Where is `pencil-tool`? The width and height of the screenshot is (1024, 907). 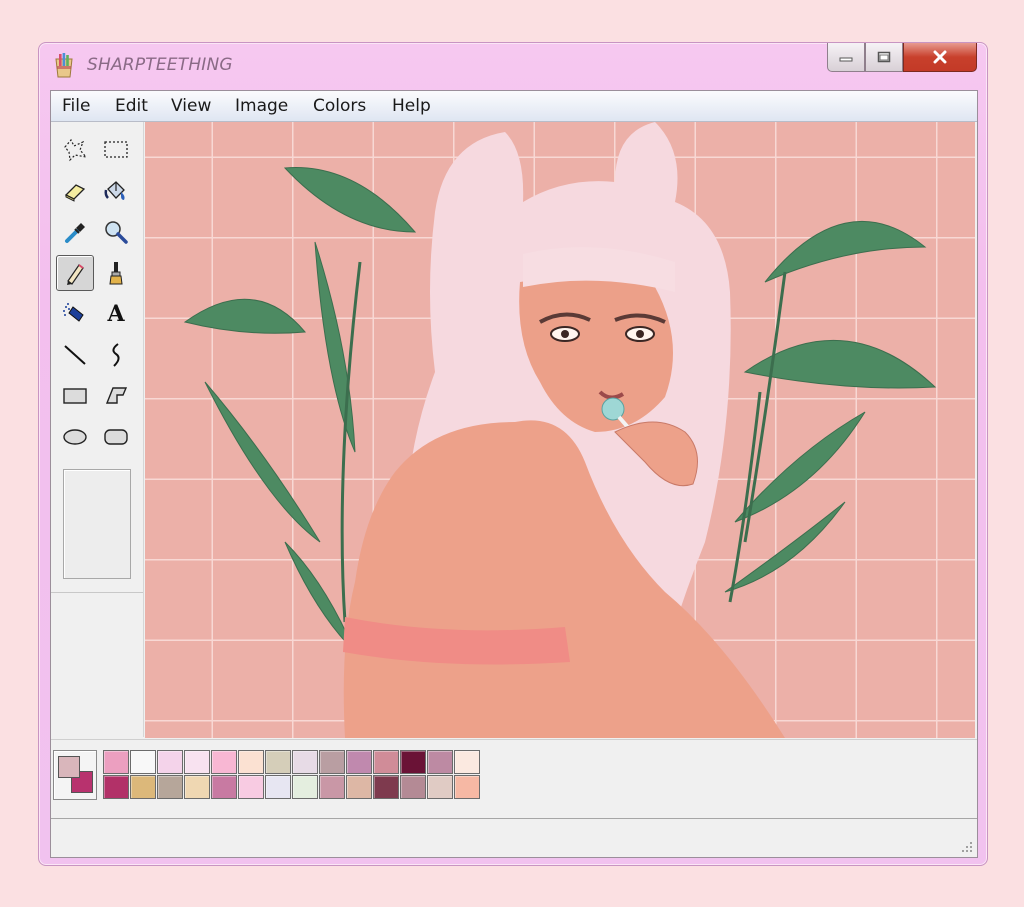 pencil-tool is located at coordinates (75, 273).